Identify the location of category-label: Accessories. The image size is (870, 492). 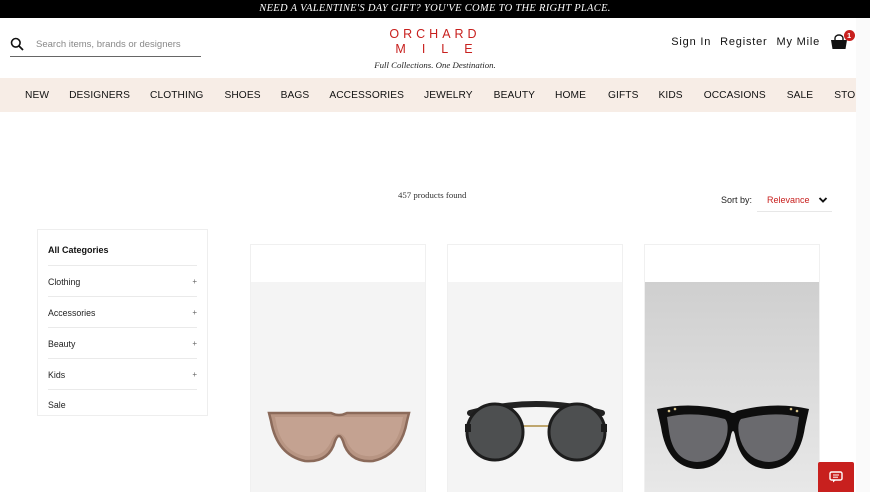
(72, 313).